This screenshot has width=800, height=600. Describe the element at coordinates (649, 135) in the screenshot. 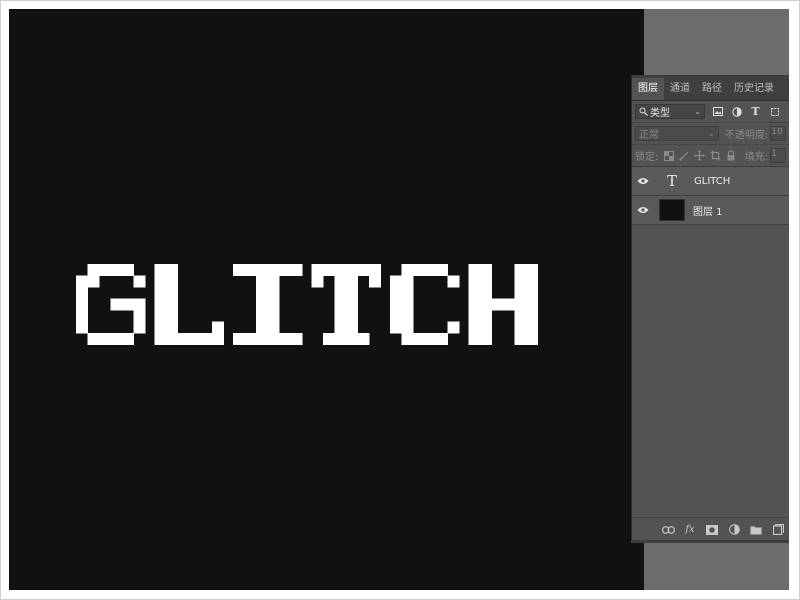

I see `blend-mode-value: 正常` at that location.